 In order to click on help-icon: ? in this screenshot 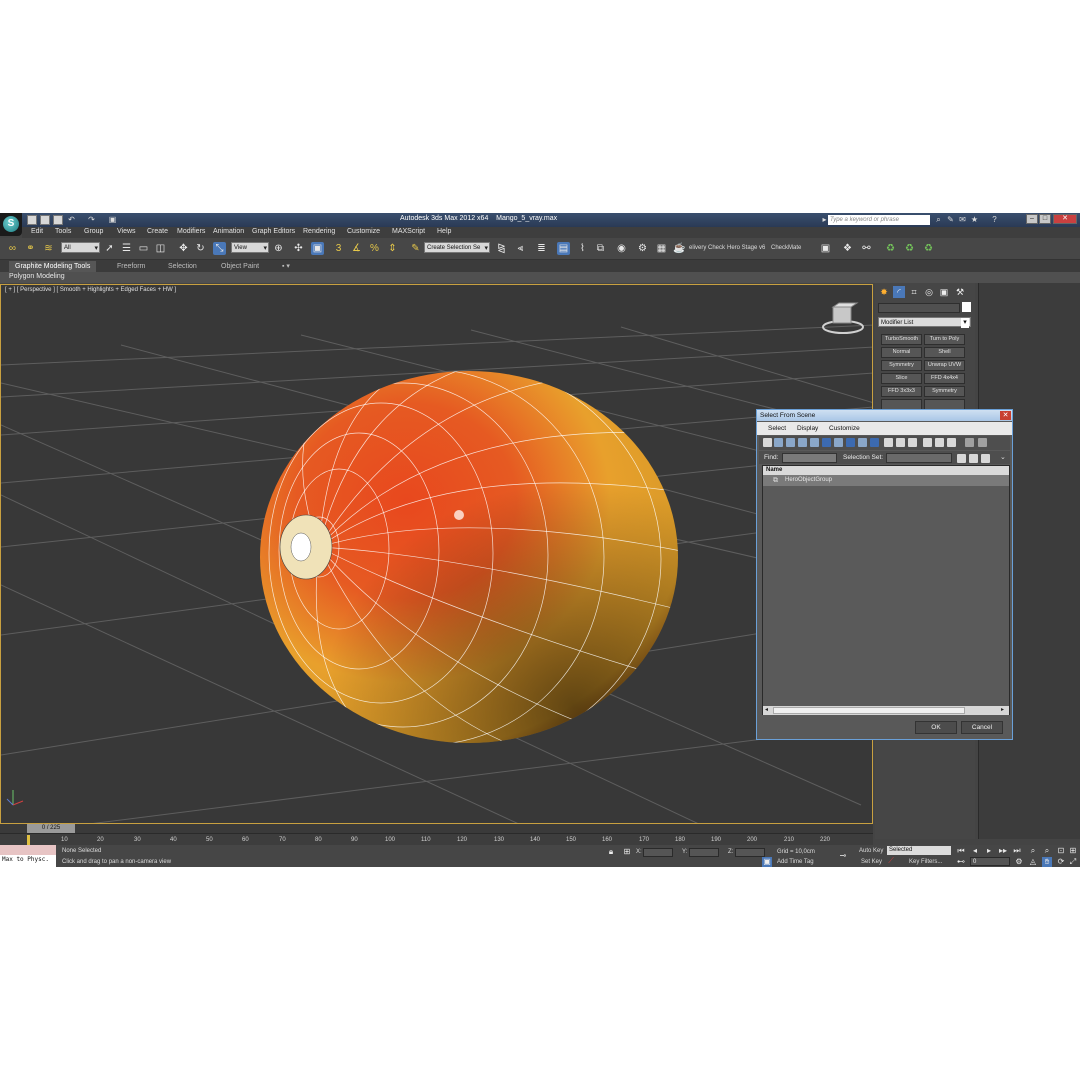, I will do `click(994, 219)`.